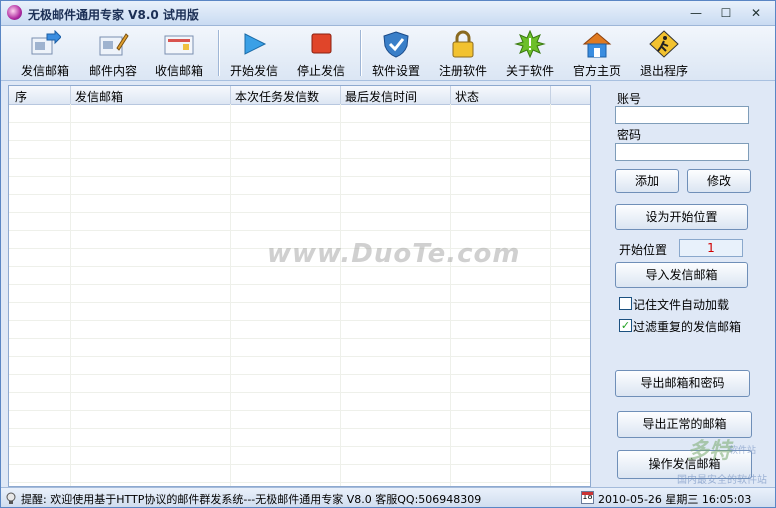  I want to click on close-button: ✕, so click(756, 13).